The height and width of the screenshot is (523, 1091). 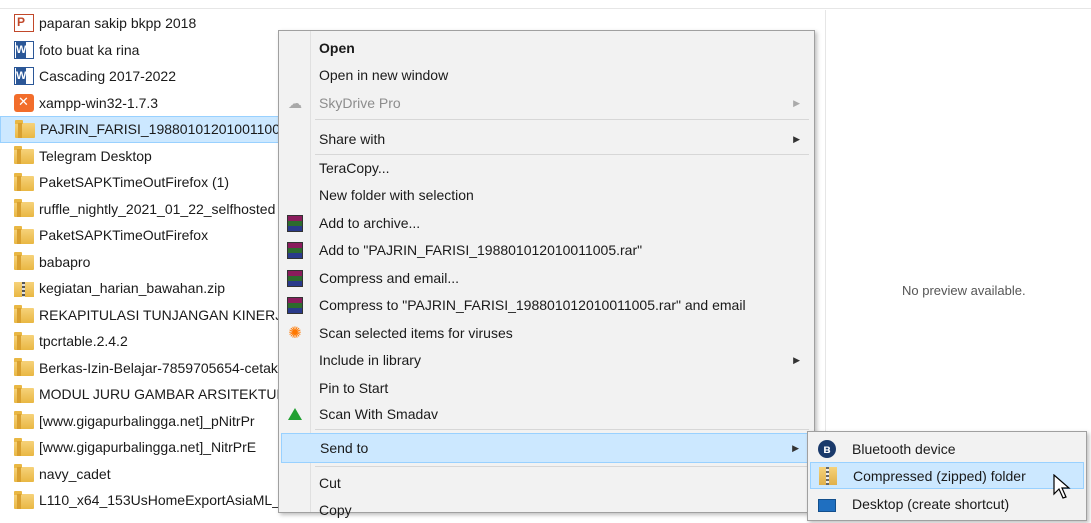 I want to click on desktop-icon, so click(x=827, y=505).